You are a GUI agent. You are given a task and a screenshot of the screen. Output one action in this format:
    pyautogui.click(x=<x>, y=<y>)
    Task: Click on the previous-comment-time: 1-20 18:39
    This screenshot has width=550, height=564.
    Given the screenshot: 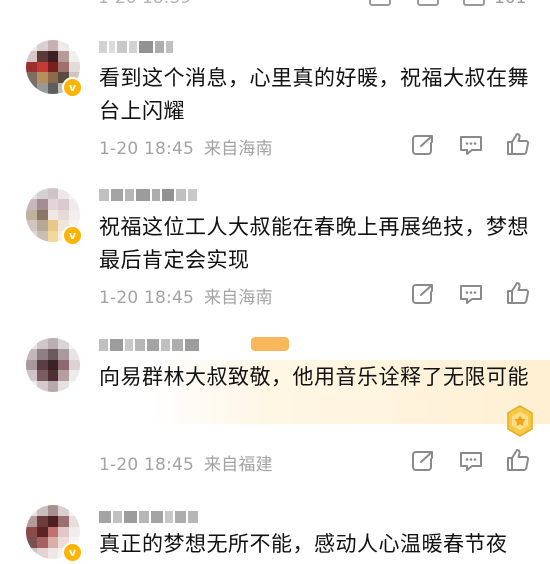 What is the action you would take?
    pyautogui.click(x=144, y=4)
    